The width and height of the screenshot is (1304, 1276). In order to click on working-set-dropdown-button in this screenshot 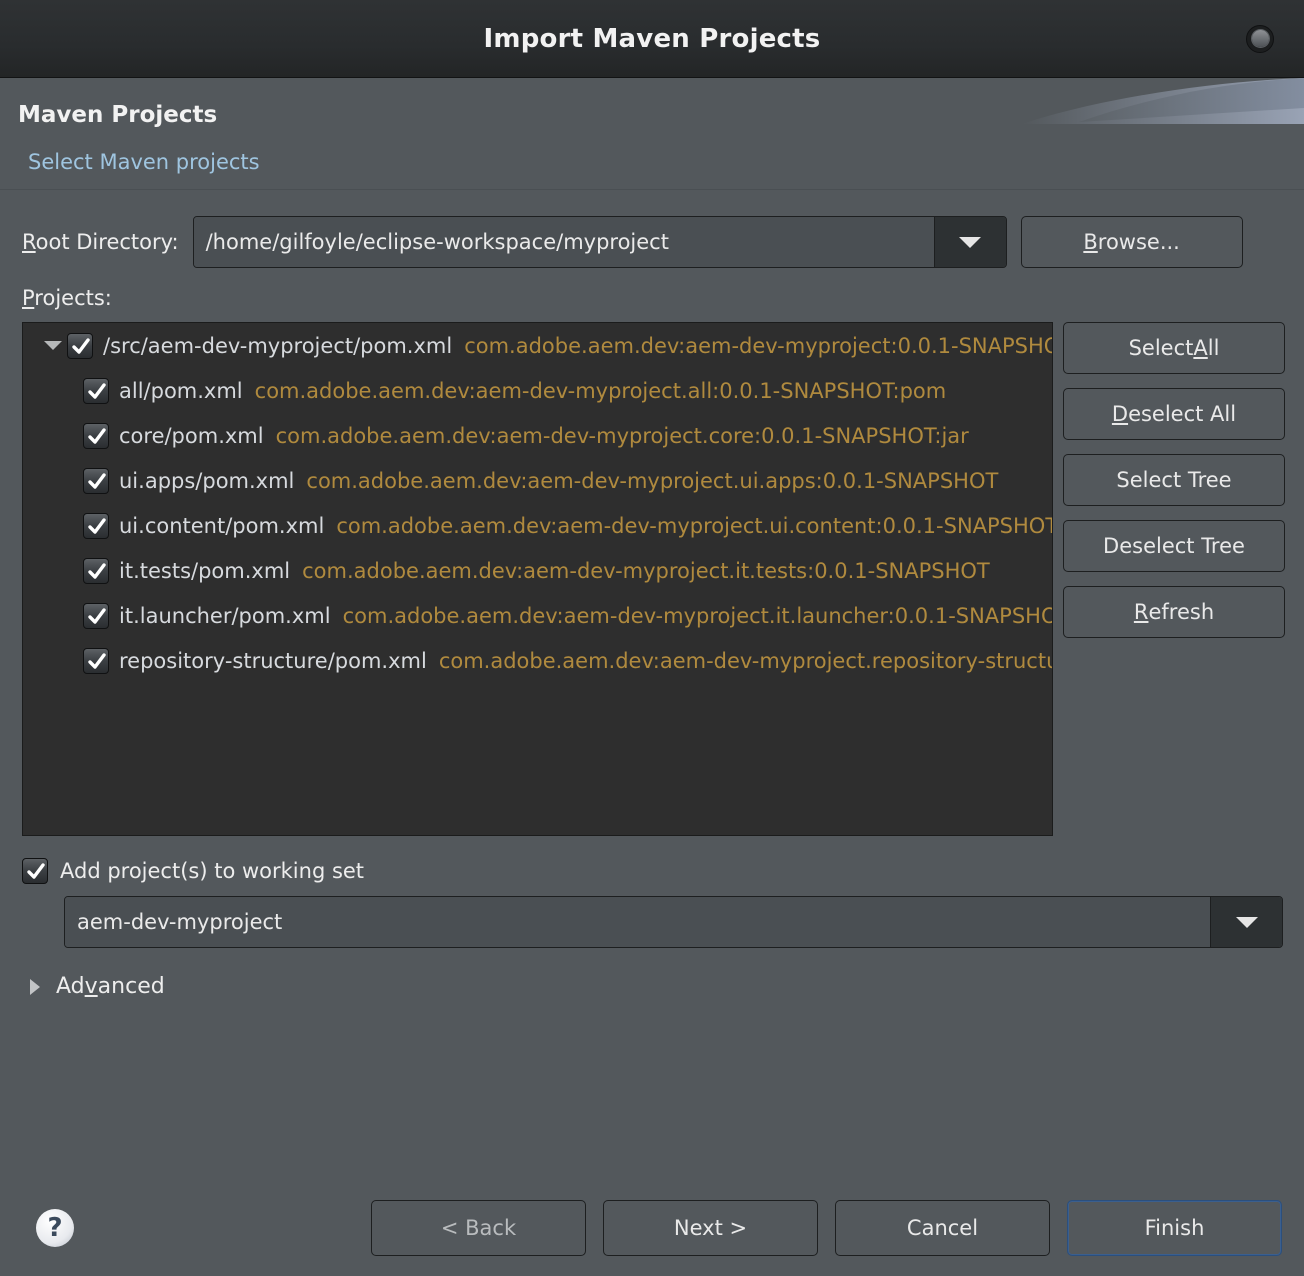, I will do `click(1246, 922)`.